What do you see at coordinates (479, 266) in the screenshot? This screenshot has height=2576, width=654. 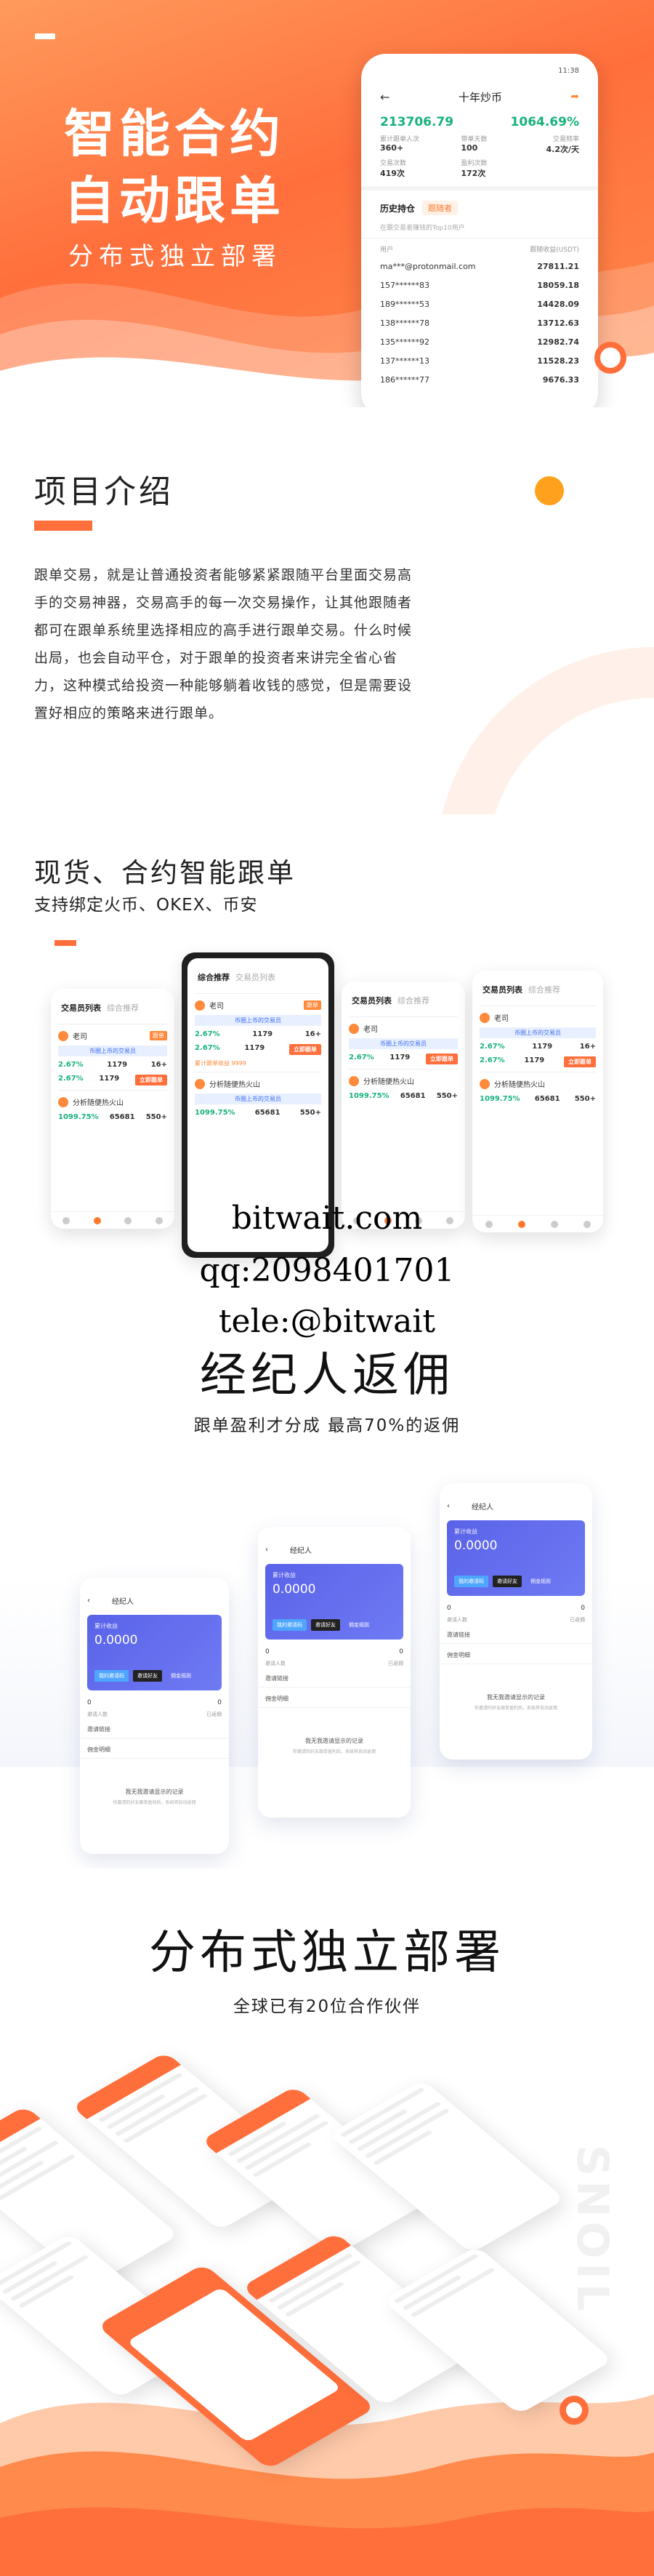 I see `table-row: ma***@protonmail.com 27811.21` at bounding box center [479, 266].